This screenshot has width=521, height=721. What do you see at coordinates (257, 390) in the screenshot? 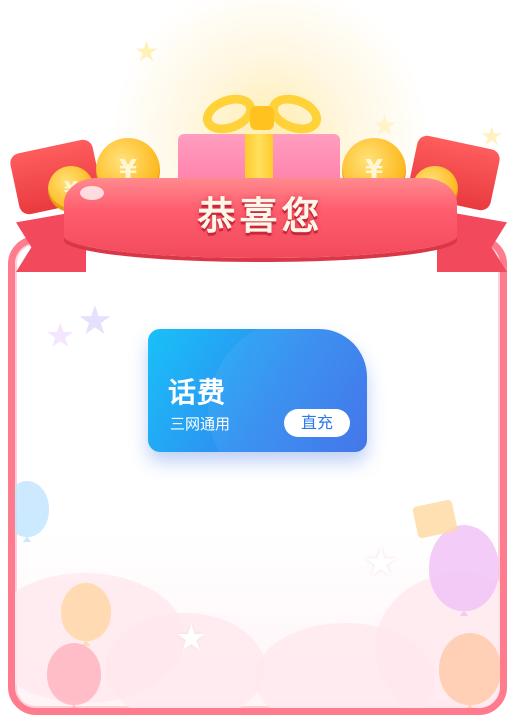
I see `prize-voucher: 话费 三网通用 直充` at bounding box center [257, 390].